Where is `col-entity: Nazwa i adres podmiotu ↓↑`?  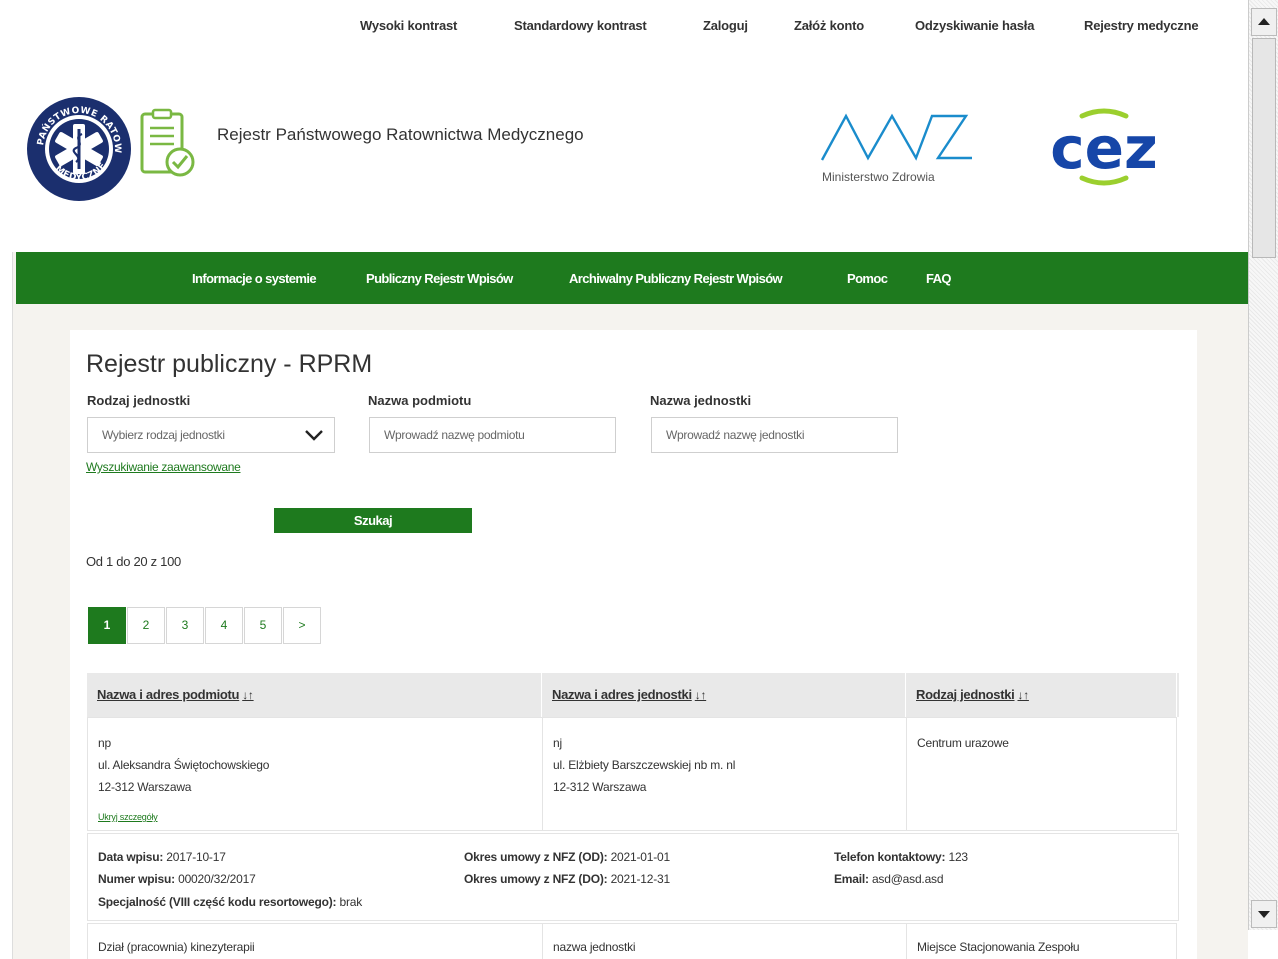 col-entity: Nazwa i adres podmiotu ↓↑ is located at coordinates (314, 695).